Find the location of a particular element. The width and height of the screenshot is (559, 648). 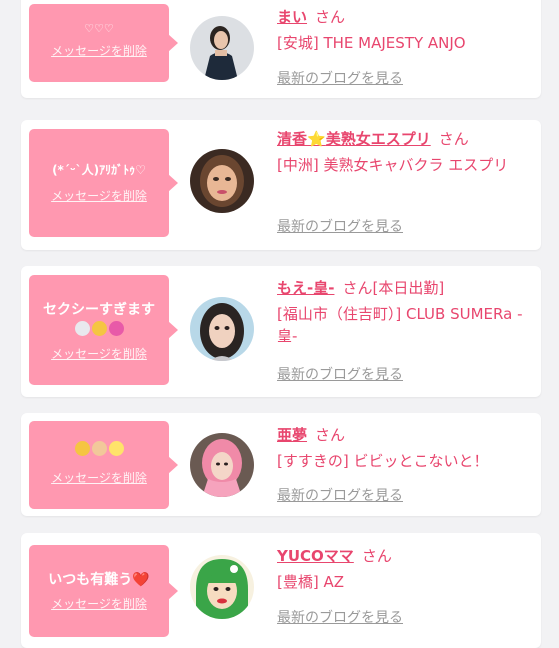

message-text: (*ˊᵕˋ人)ｱﾘｶﾞﾄｩ♡ is located at coordinates (99, 170).